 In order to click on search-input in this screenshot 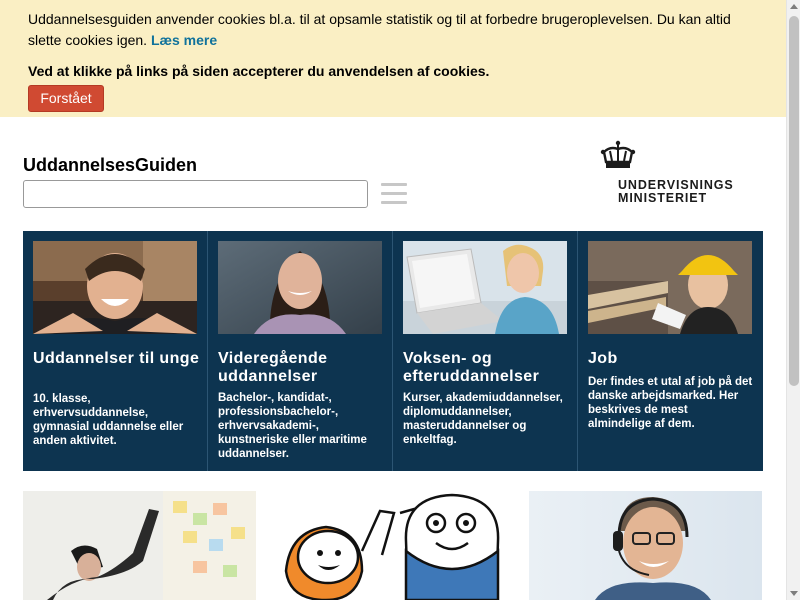, I will do `click(195, 194)`.